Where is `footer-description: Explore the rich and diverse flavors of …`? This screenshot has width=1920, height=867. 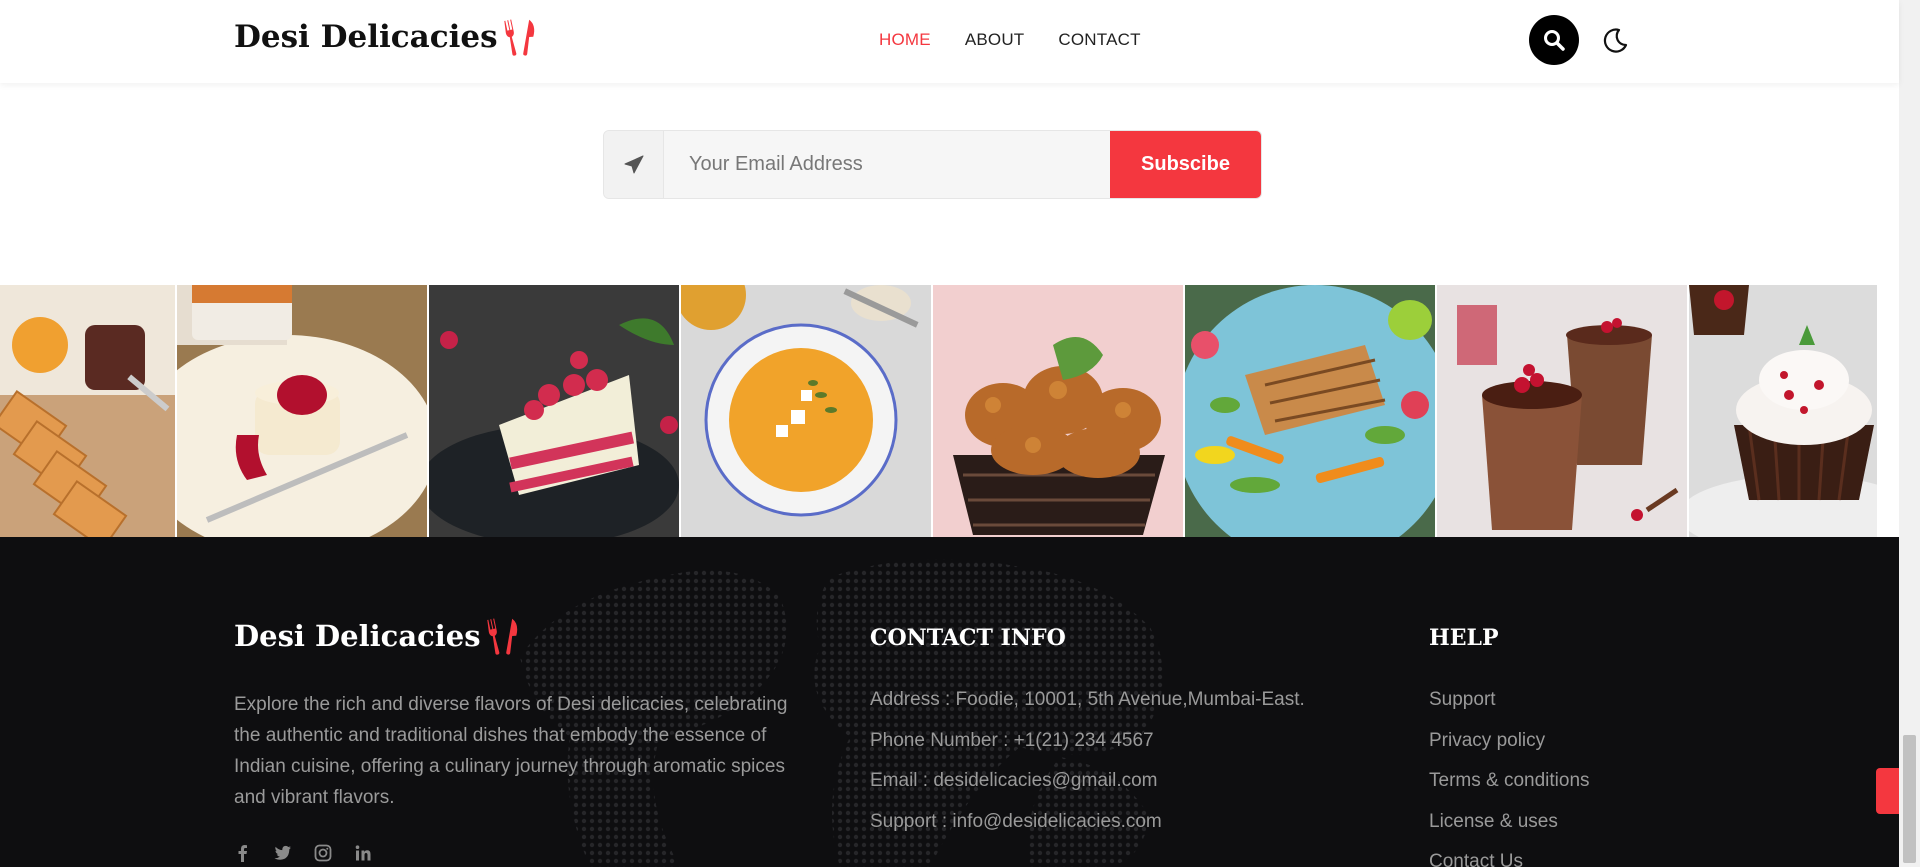
footer-description: Explore the rich and diverse flavors of … is located at coordinates (511, 751).